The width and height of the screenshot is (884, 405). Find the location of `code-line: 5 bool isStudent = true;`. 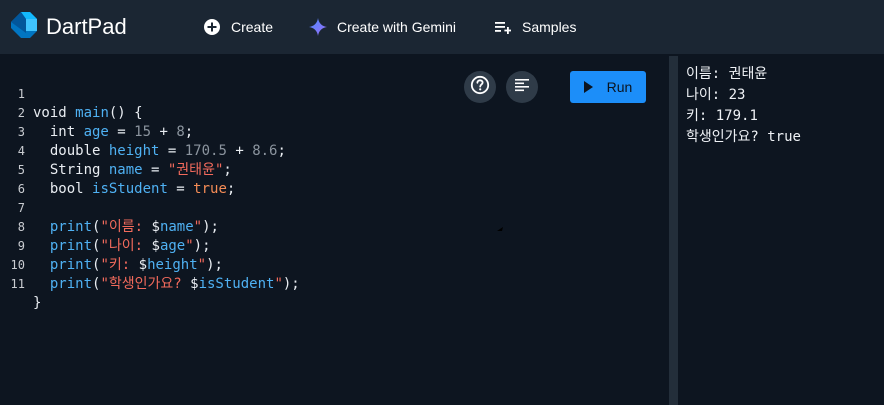

code-line: 5 bool isStudent = true; is located at coordinates (334, 169).